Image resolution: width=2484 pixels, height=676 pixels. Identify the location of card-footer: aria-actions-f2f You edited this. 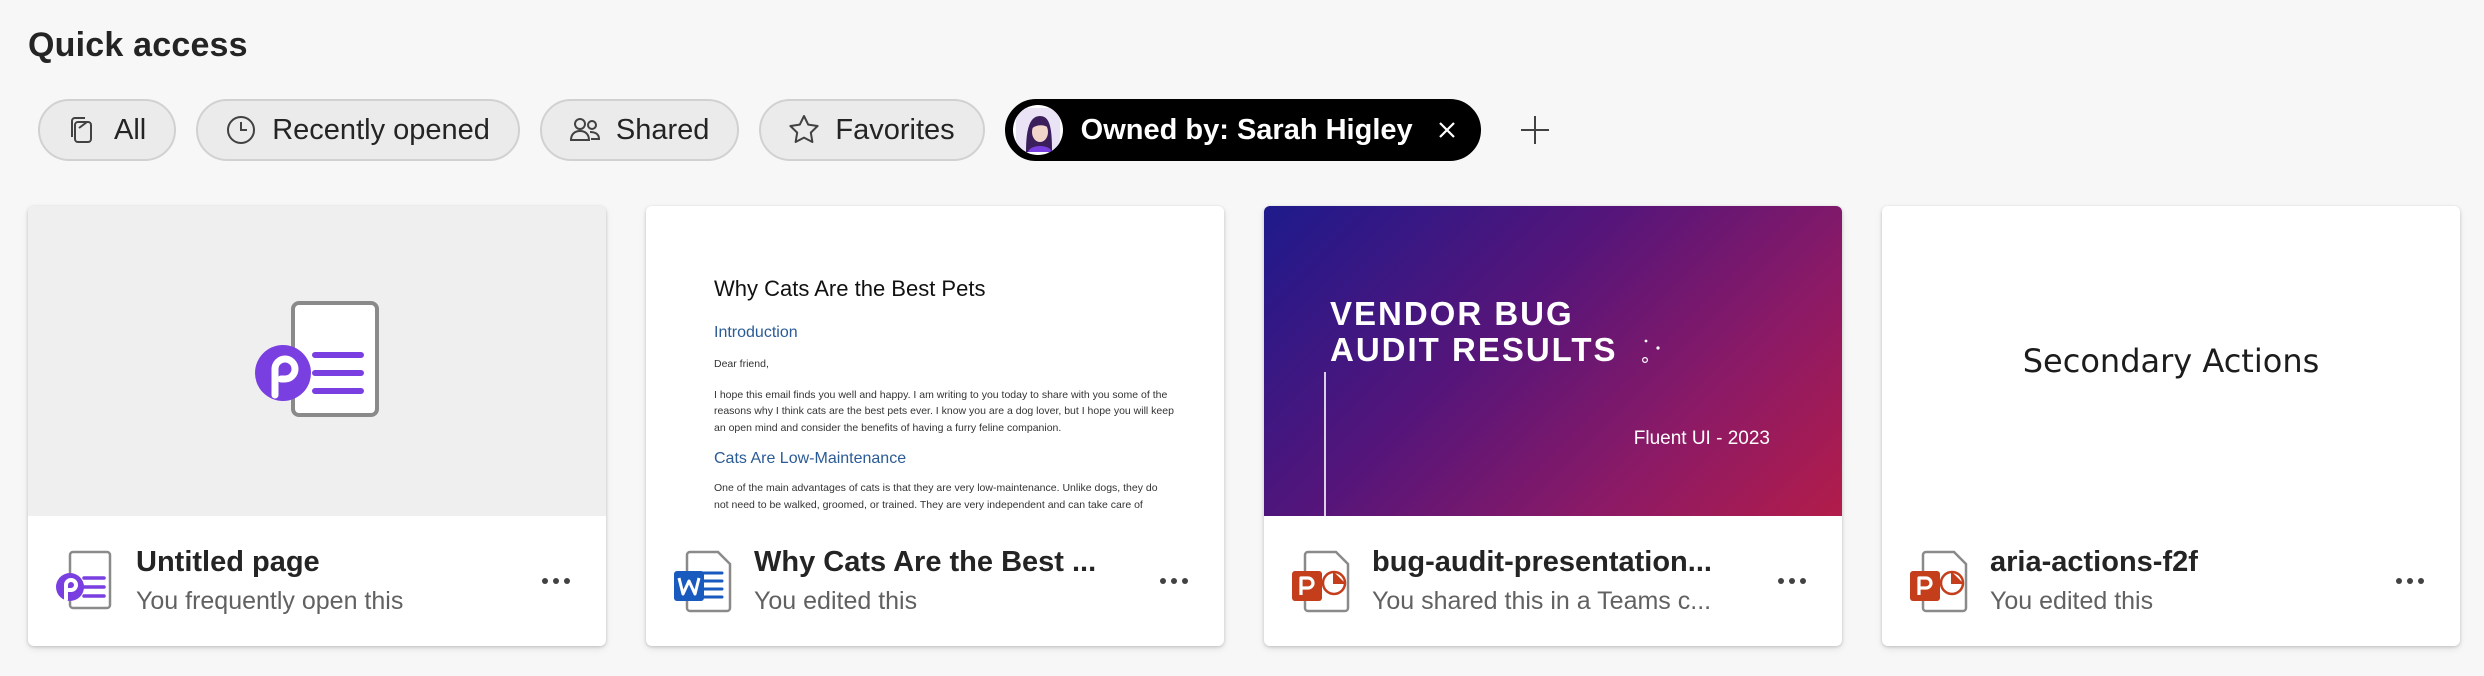
(2171, 581).